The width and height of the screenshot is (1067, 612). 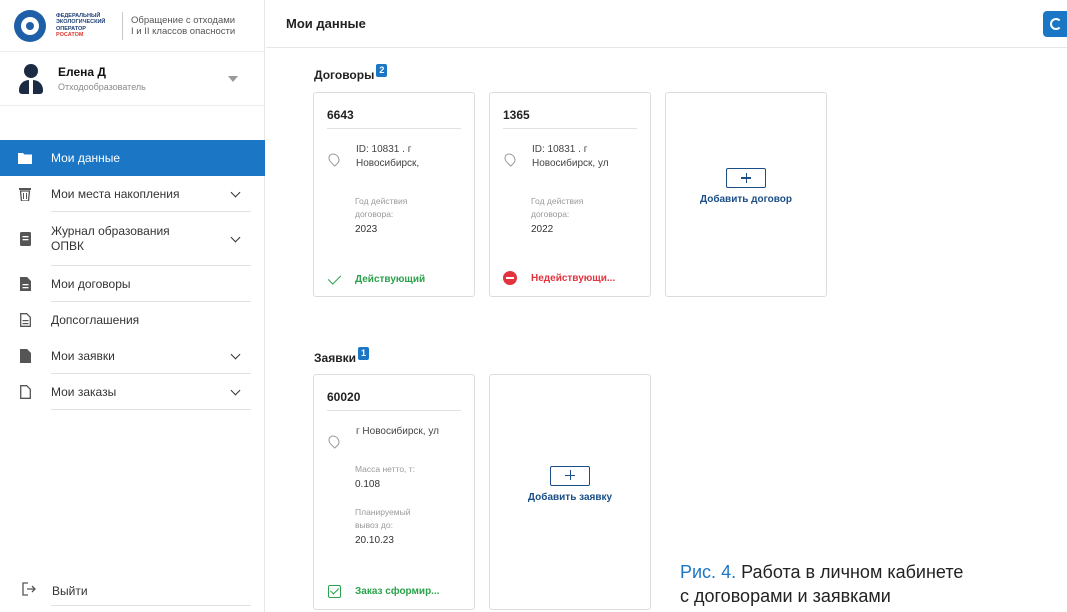 I want to click on user-name: Елена Д, so click(x=82, y=72).